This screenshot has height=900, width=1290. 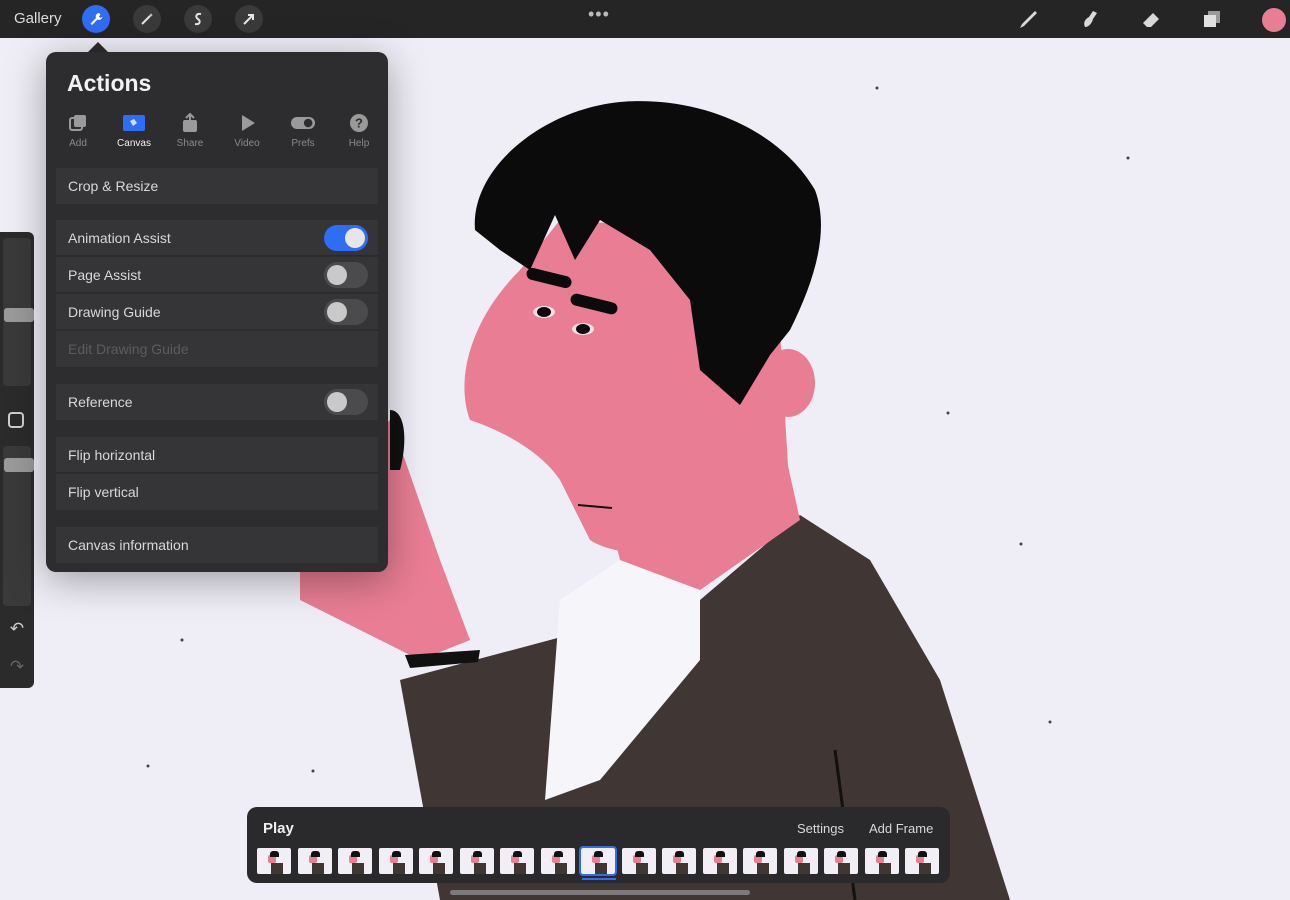 I want to click on gallery-button: Gallery, so click(x=38, y=18).